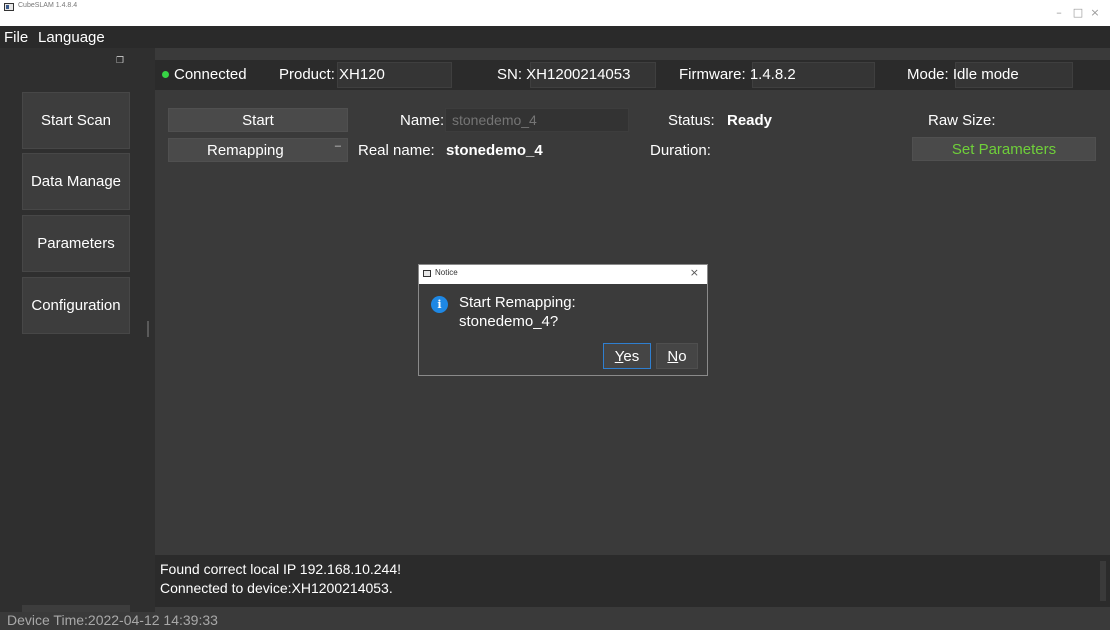 The image size is (1110, 630). What do you see at coordinates (537, 120) in the screenshot?
I see `name-input` at bounding box center [537, 120].